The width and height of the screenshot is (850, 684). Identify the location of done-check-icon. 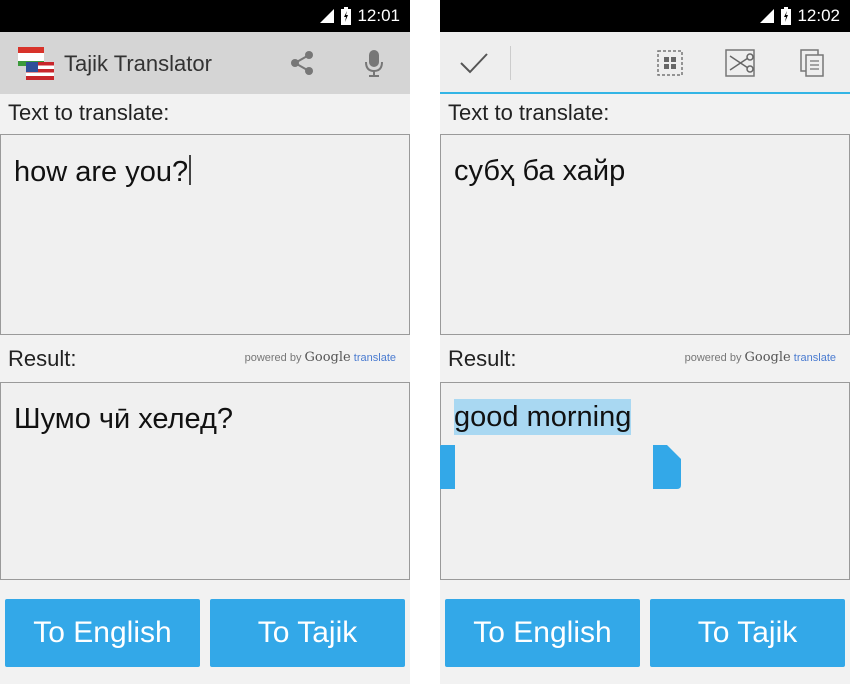
(474, 63).